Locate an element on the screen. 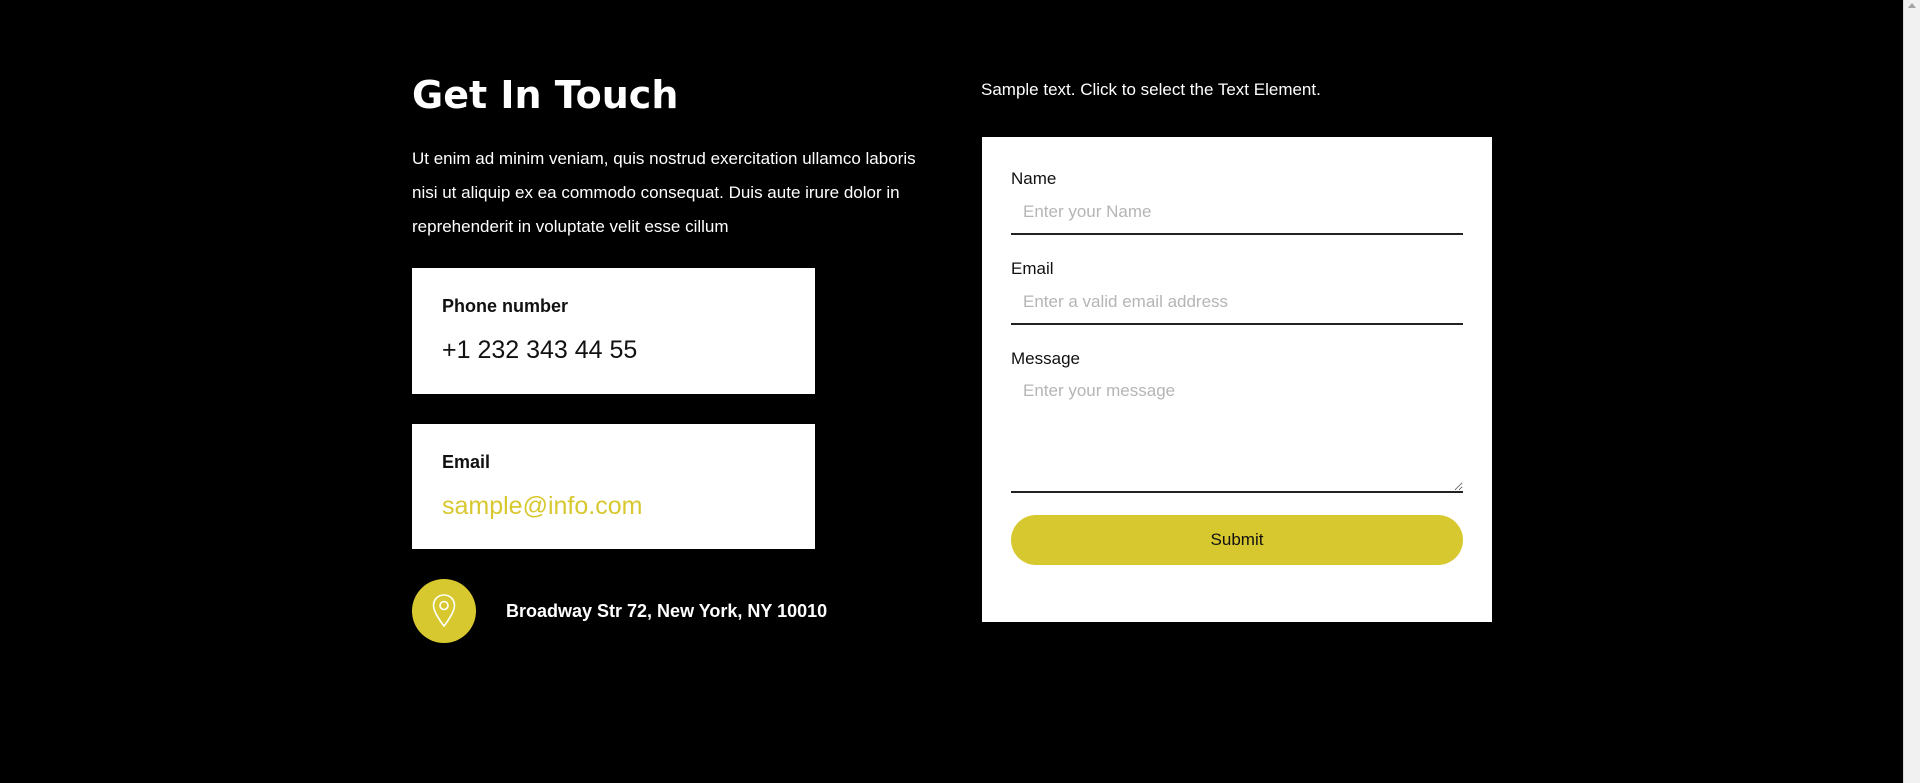 Image resolution: width=1920 pixels, height=783 pixels. email-input is located at coordinates (1237, 303).